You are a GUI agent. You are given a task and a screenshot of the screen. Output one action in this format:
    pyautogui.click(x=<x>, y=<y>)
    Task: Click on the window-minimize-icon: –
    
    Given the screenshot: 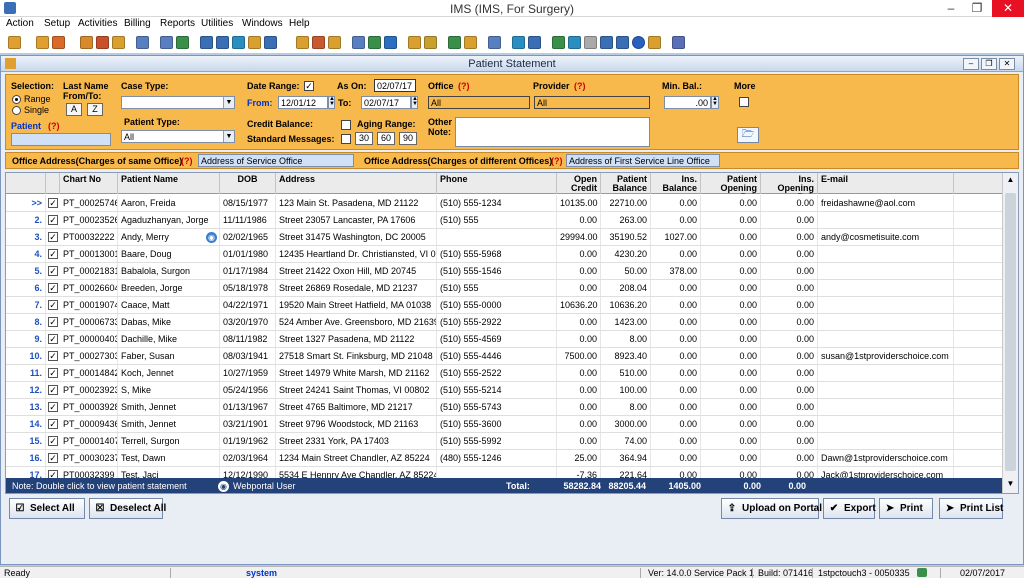 What is the action you would take?
    pyautogui.click(x=971, y=64)
    